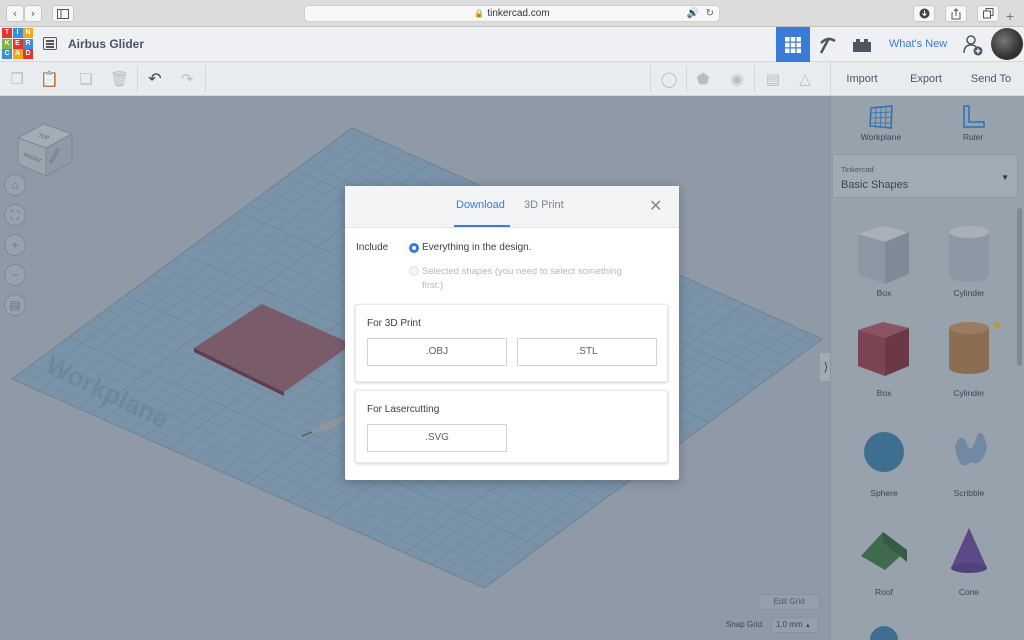  I want to click on close-icon: ✕, so click(655, 206).